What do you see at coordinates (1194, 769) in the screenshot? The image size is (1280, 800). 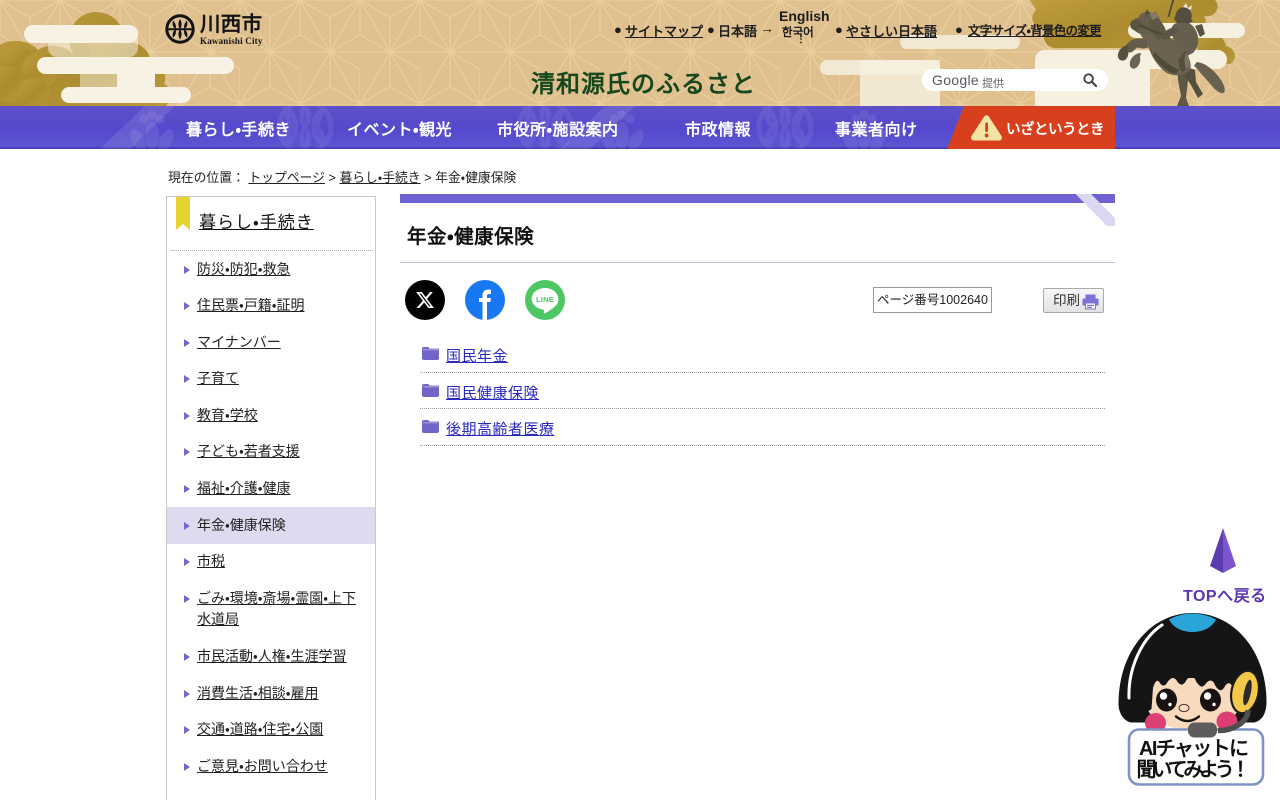 I see `svg-text: 聞いてみよう！` at bounding box center [1194, 769].